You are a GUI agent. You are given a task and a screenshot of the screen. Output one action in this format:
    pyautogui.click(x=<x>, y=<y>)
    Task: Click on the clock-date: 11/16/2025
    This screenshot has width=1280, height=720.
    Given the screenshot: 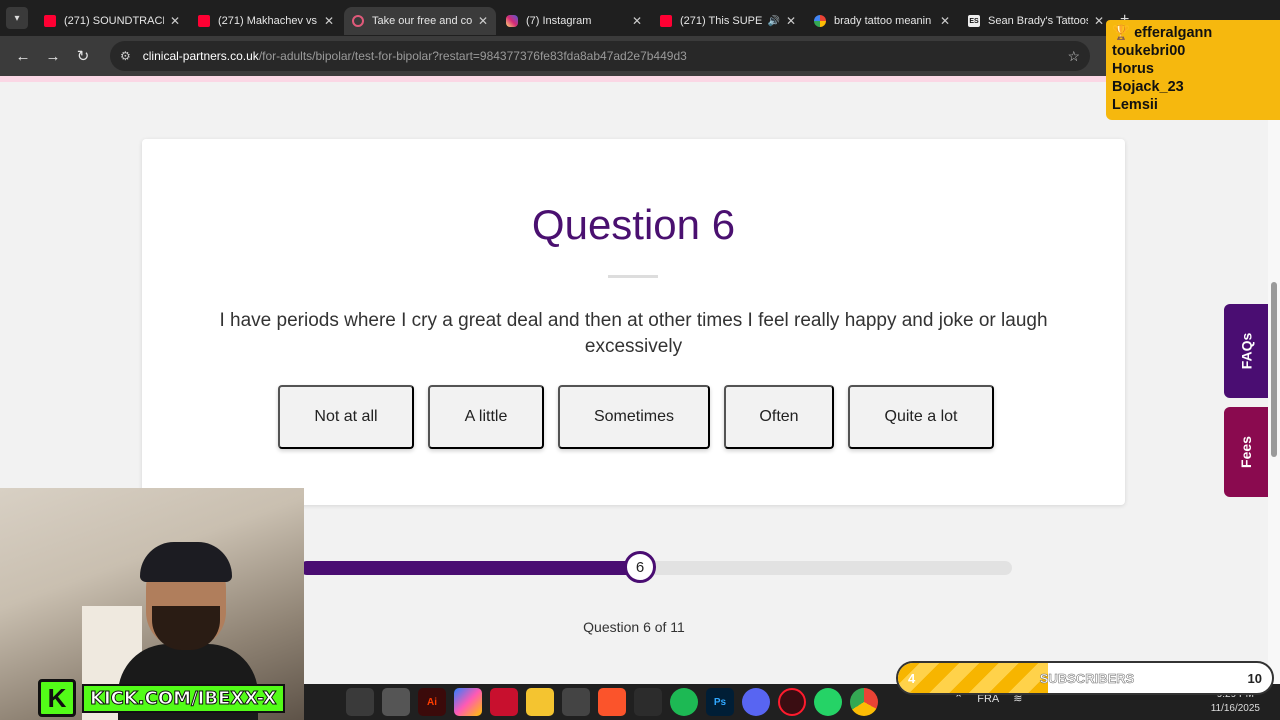 What is the action you would take?
    pyautogui.click(x=1235, y=708)
    